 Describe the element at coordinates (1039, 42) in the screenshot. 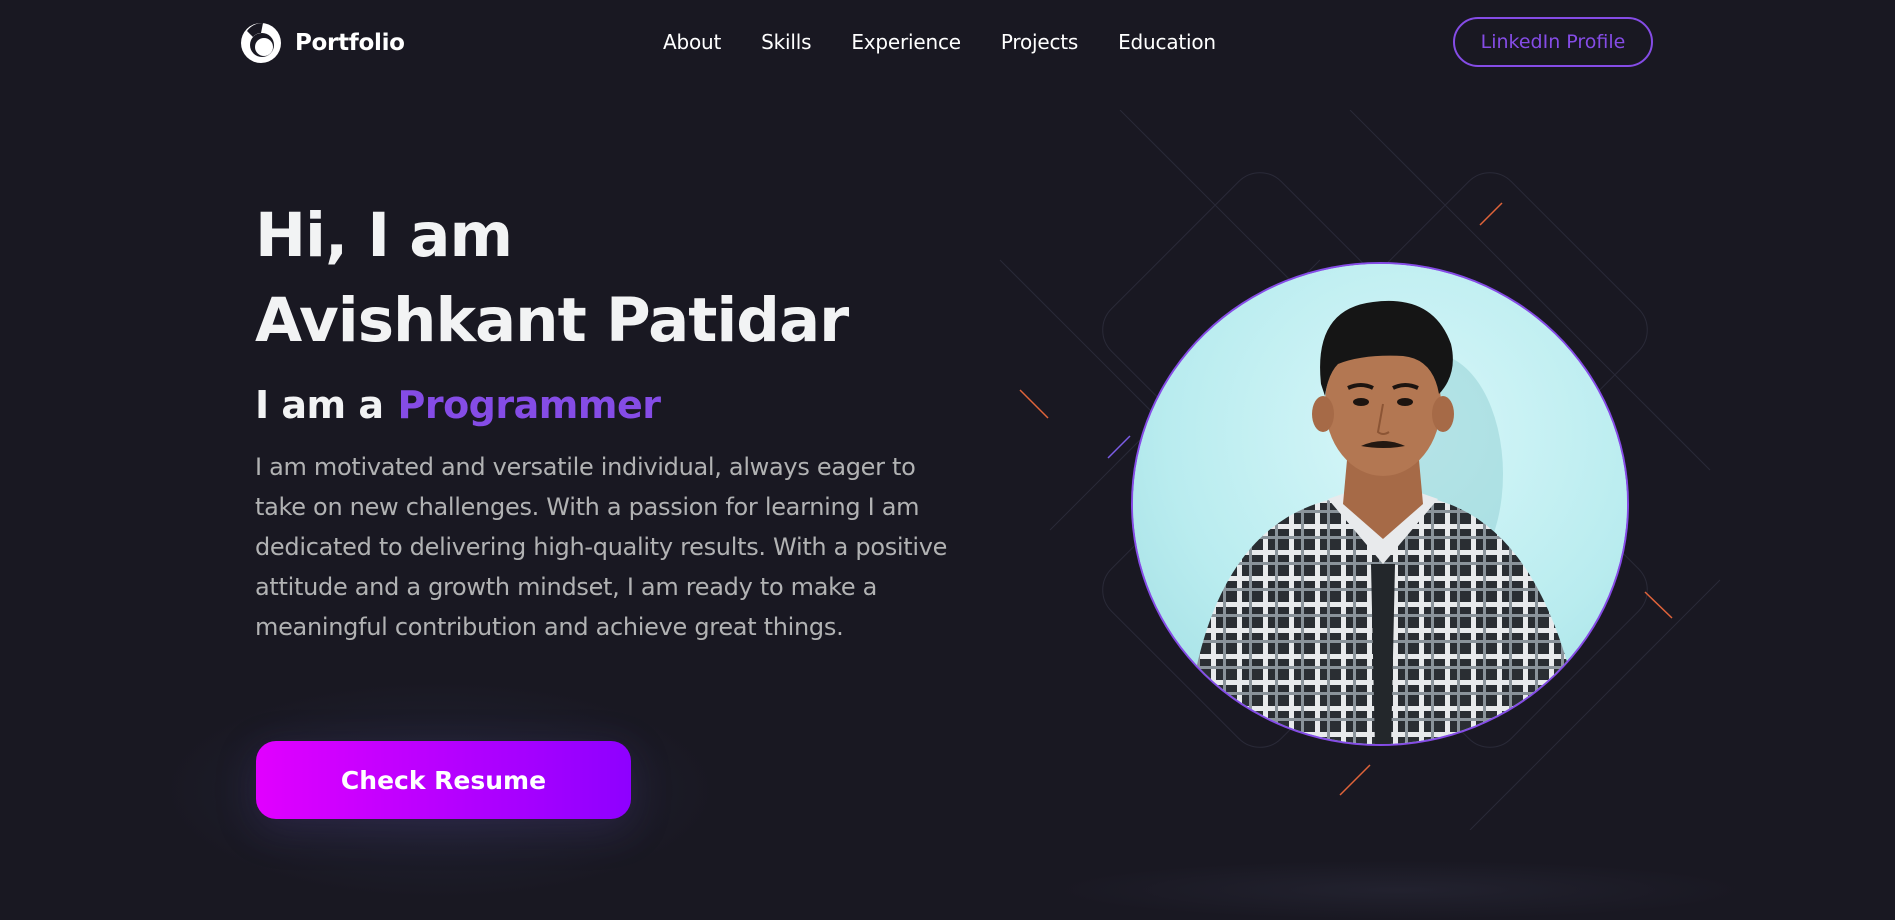

I see `nav-link-projects: Projects` at that location.